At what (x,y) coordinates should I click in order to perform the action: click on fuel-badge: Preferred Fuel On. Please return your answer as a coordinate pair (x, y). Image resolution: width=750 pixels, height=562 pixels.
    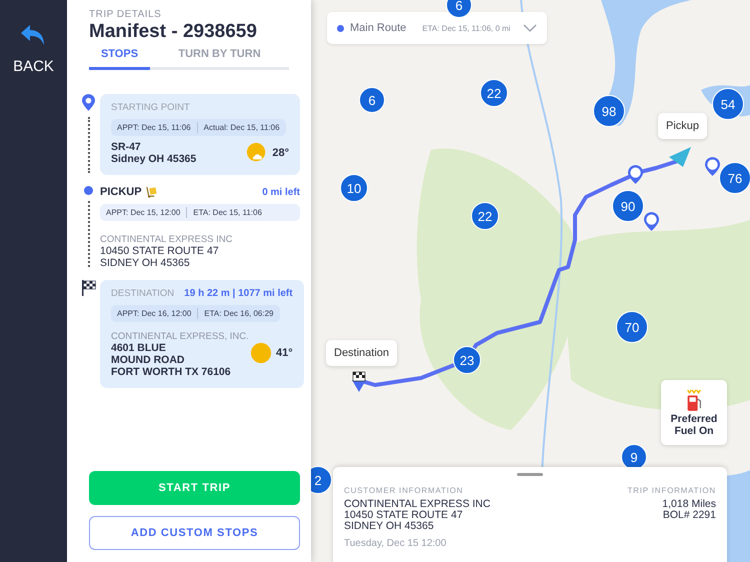
    Looking at the image, I should click on (694, 412).